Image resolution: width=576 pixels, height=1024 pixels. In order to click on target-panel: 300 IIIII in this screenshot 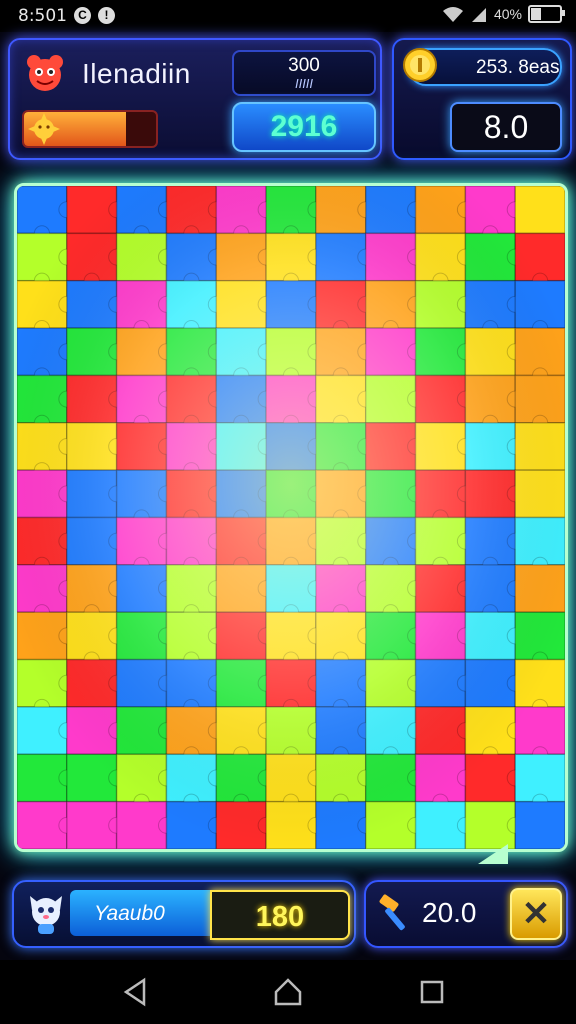, I will do `click(304, 73)`.